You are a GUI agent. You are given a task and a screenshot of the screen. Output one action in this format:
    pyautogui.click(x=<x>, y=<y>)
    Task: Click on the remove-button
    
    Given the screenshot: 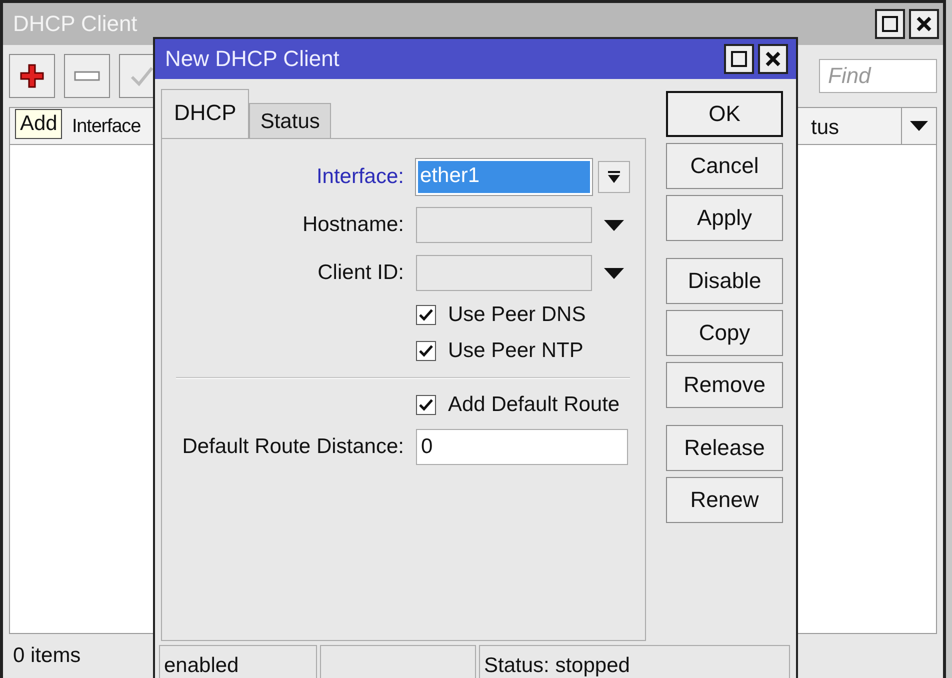 What is the action you would take?
    pyautogui.click(x=87, y=76)
    